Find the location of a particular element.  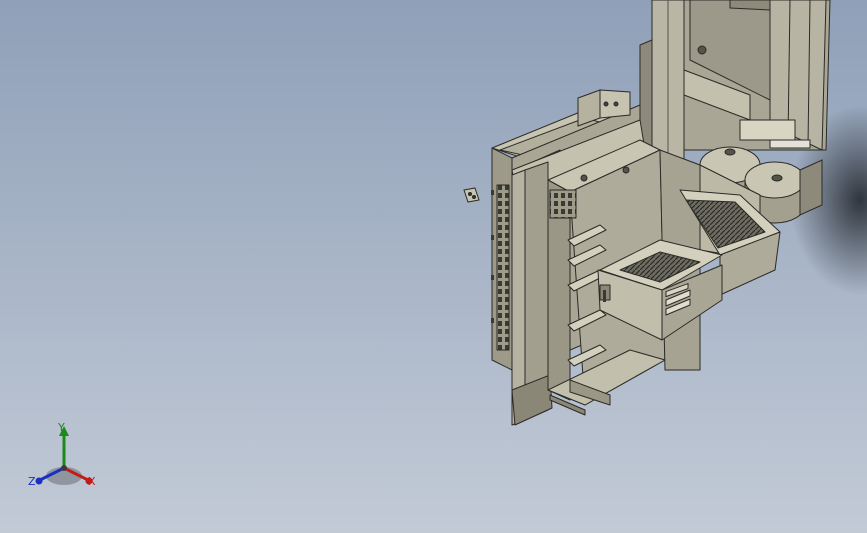

shaft-rods is located at coordinates (790, 144).